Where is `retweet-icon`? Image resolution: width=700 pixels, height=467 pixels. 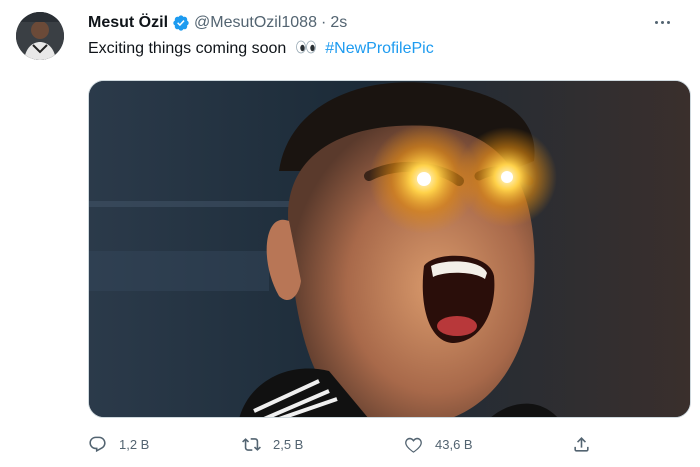
retweet-icon is located at coordinates (251, 444).